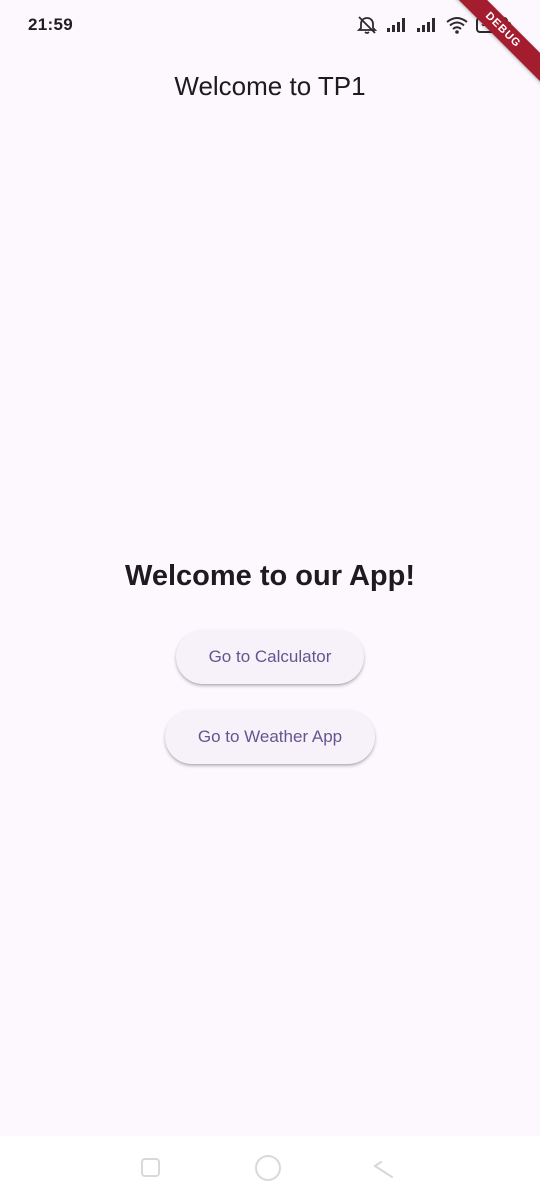 The image size is (540, 1200). Describe the element at coordinates (50, 24) in the screenshot. I see `status-time: 21:59` at that location.